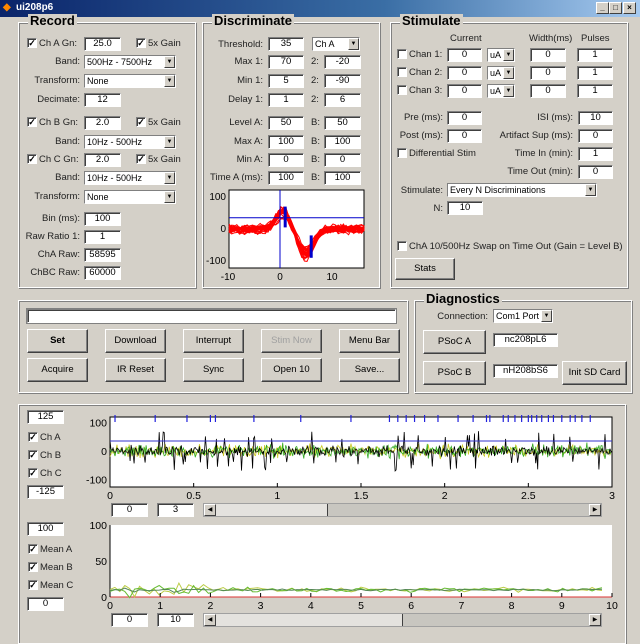 The width and height of the screenshot is (640, 644). Describe the element at coordinates (342, 62) in the screenshot. I see `field-discrim-b: -20` at that location.